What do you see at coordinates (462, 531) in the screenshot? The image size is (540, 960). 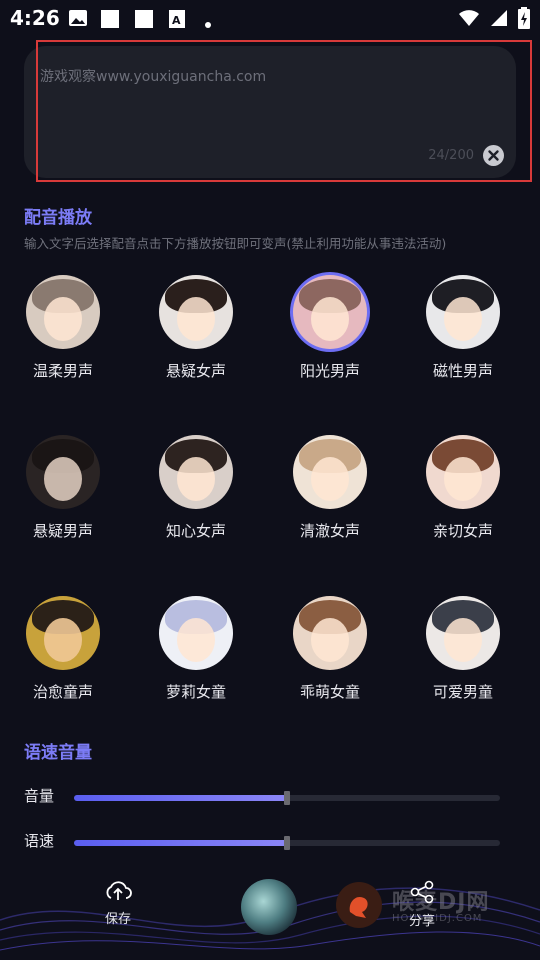 I see `voice-label: 亲切女声` at bounding box center [462, 531].